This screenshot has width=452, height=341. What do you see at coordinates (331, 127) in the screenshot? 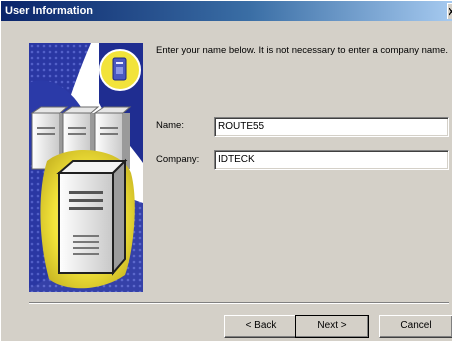
I see `name-field: ROUTE55` at bounding box center [331, 127].